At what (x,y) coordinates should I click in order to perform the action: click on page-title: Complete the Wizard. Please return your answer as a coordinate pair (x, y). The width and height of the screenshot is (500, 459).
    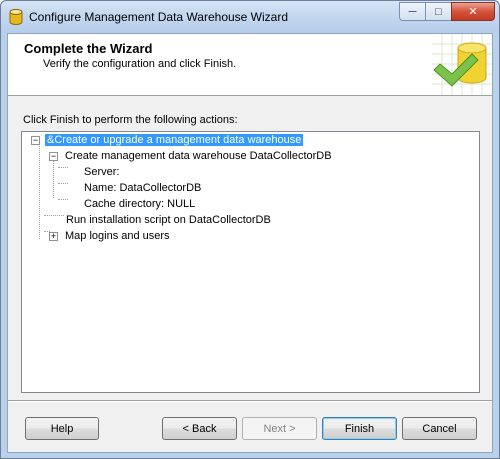
    Looking at the image, I should click on (88, 48).